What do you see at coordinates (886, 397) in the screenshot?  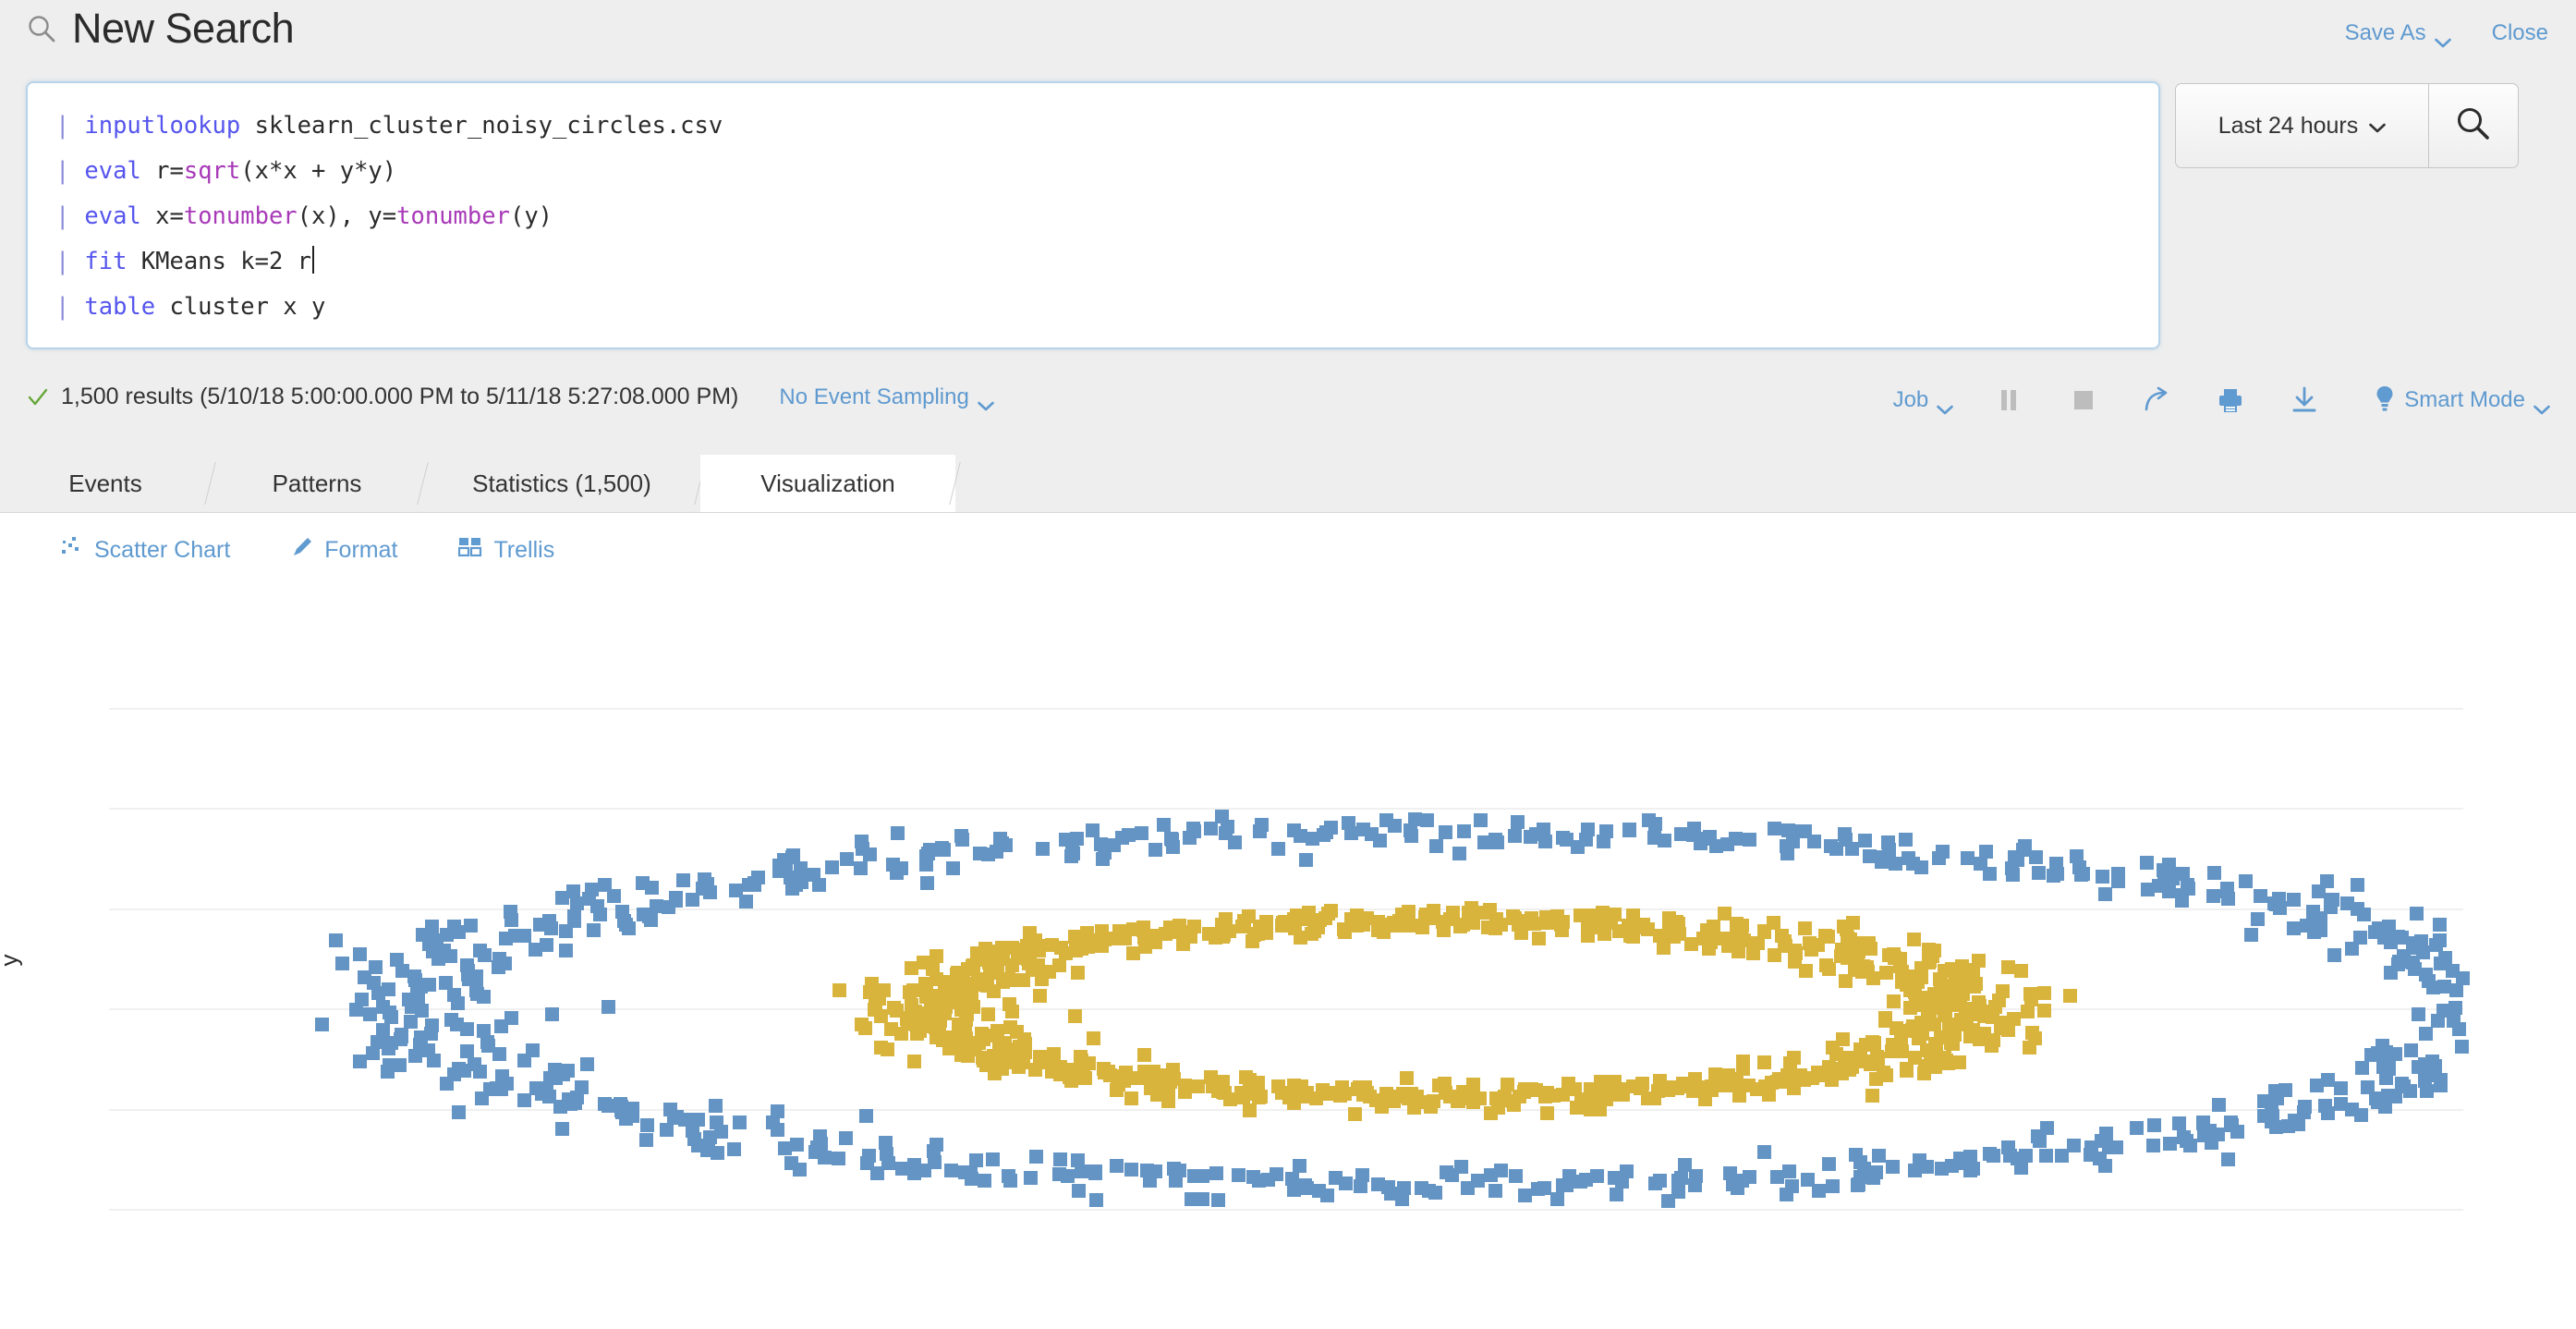 I see `event-sampling-button: No Event Sampling` at bounding box center [886, 397].